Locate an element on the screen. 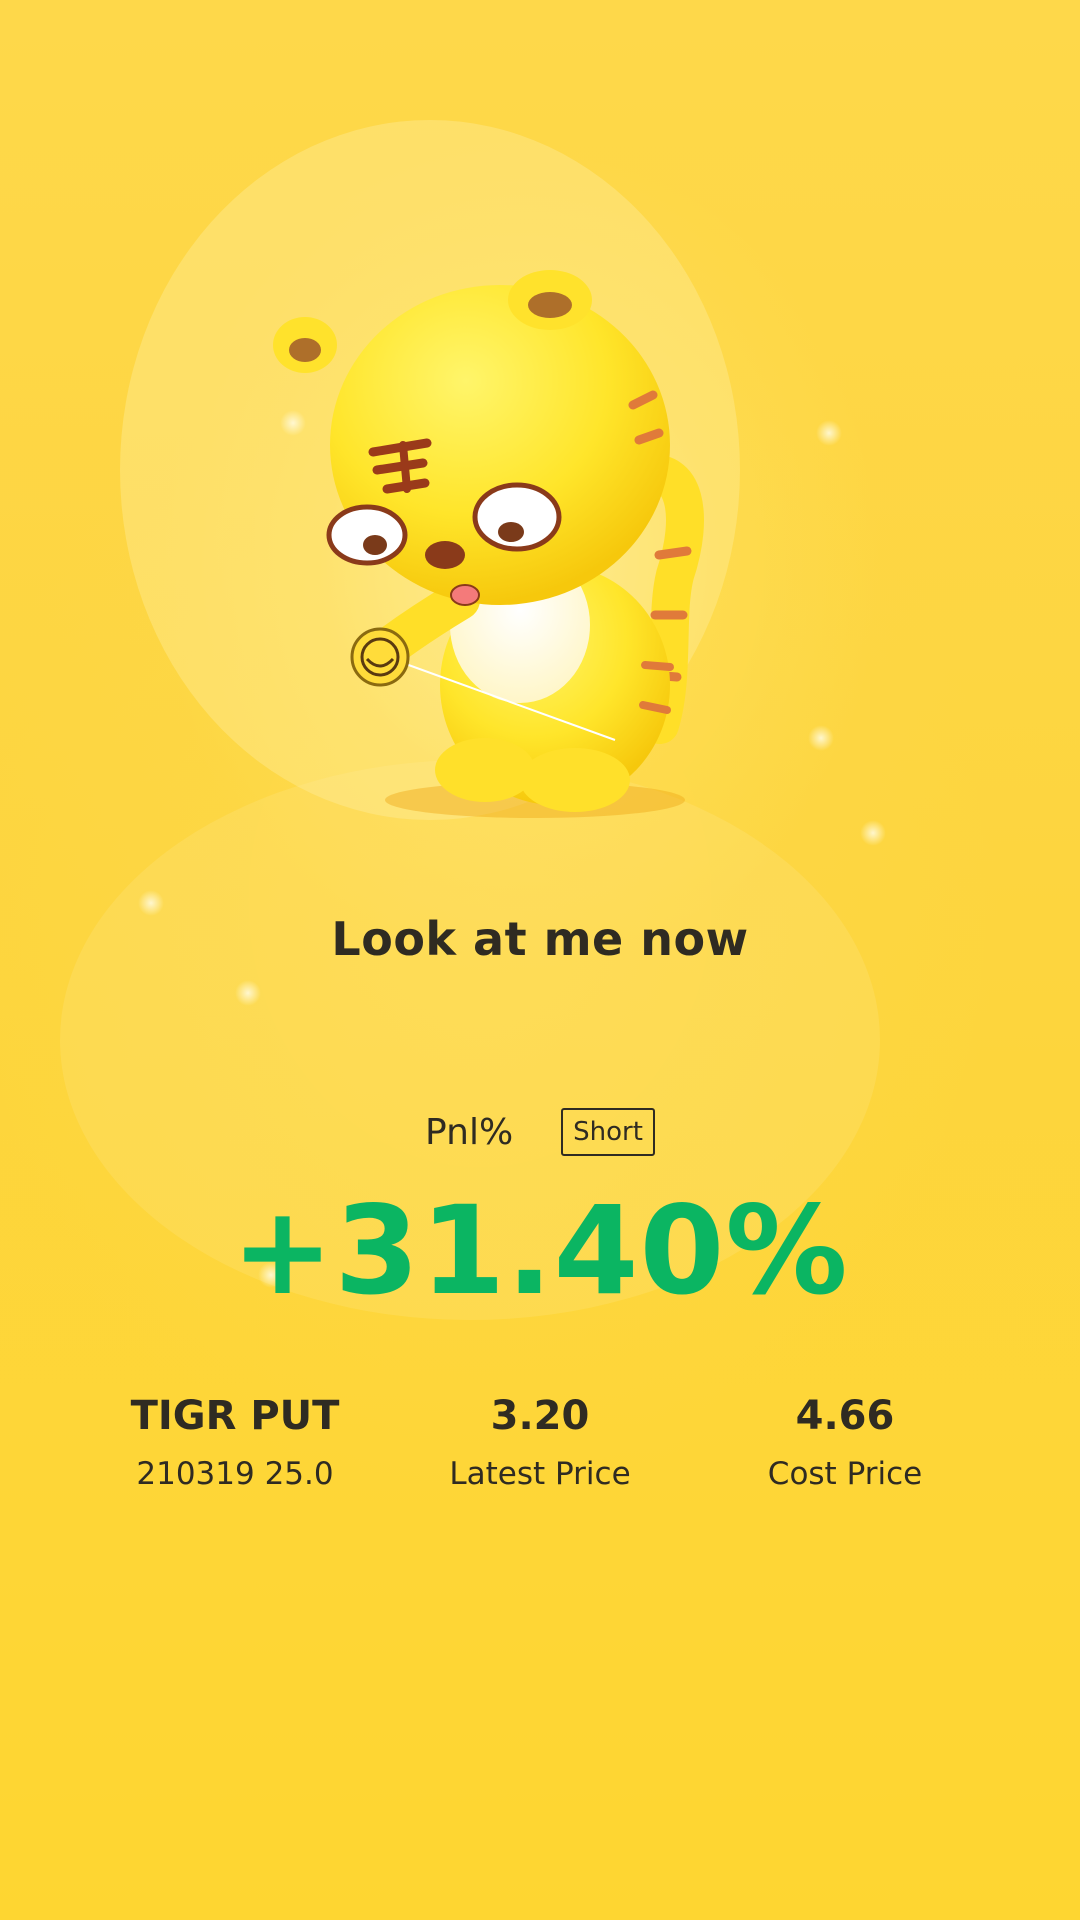 Image resolution: width=1080 pixels, height=1920 pixels. latest-price-label: Latest Price is located at coordinates (540, 1474).